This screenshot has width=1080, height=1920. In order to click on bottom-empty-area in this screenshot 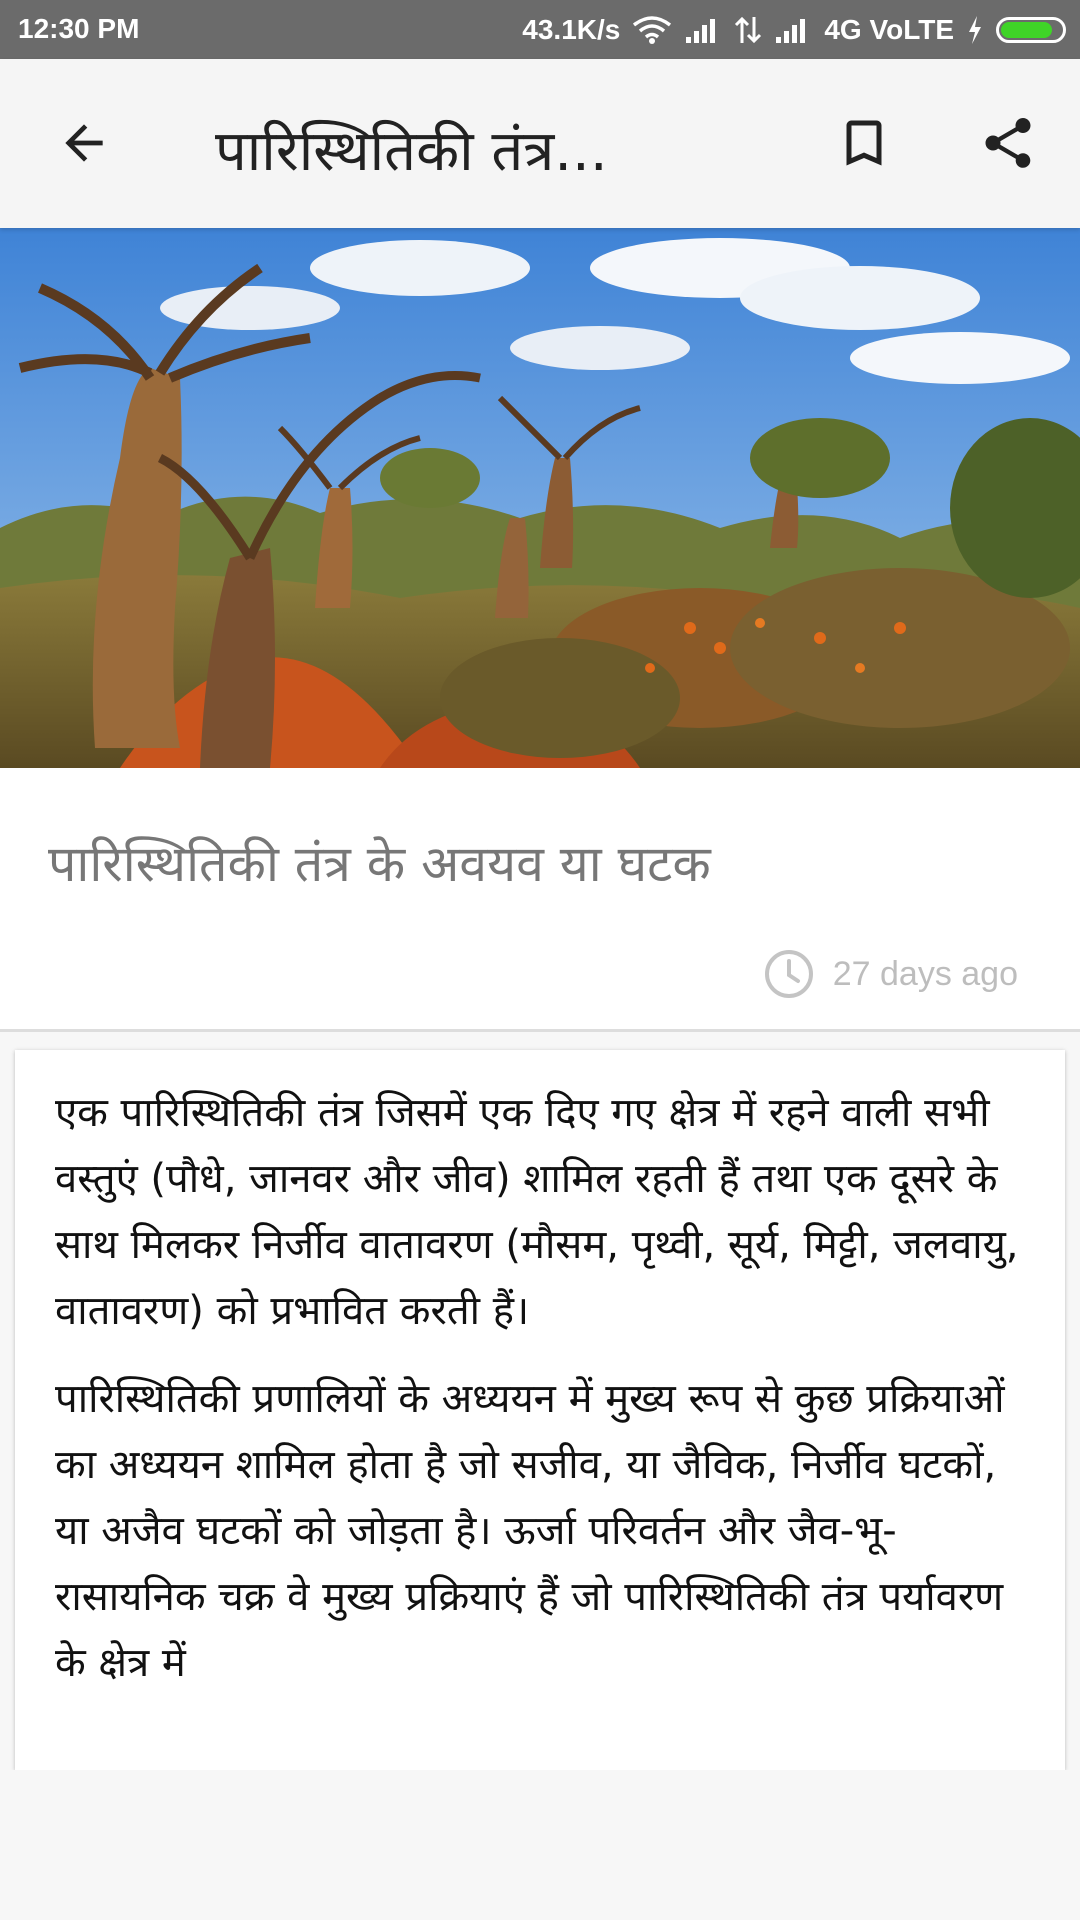, I will do `click(540, 1845)`.